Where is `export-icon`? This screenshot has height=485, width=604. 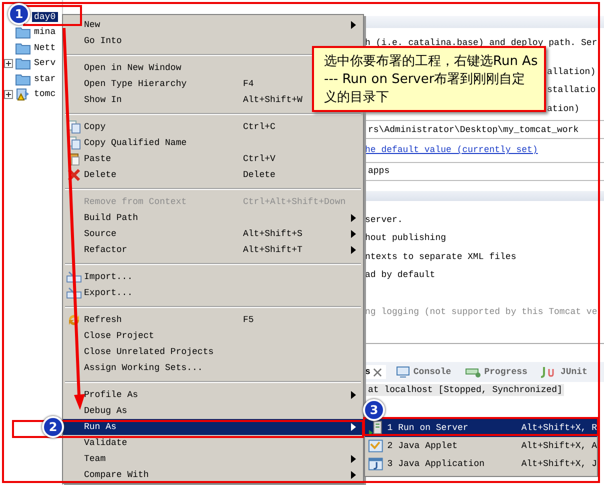
export-icon is located at coordinates (74, 293).